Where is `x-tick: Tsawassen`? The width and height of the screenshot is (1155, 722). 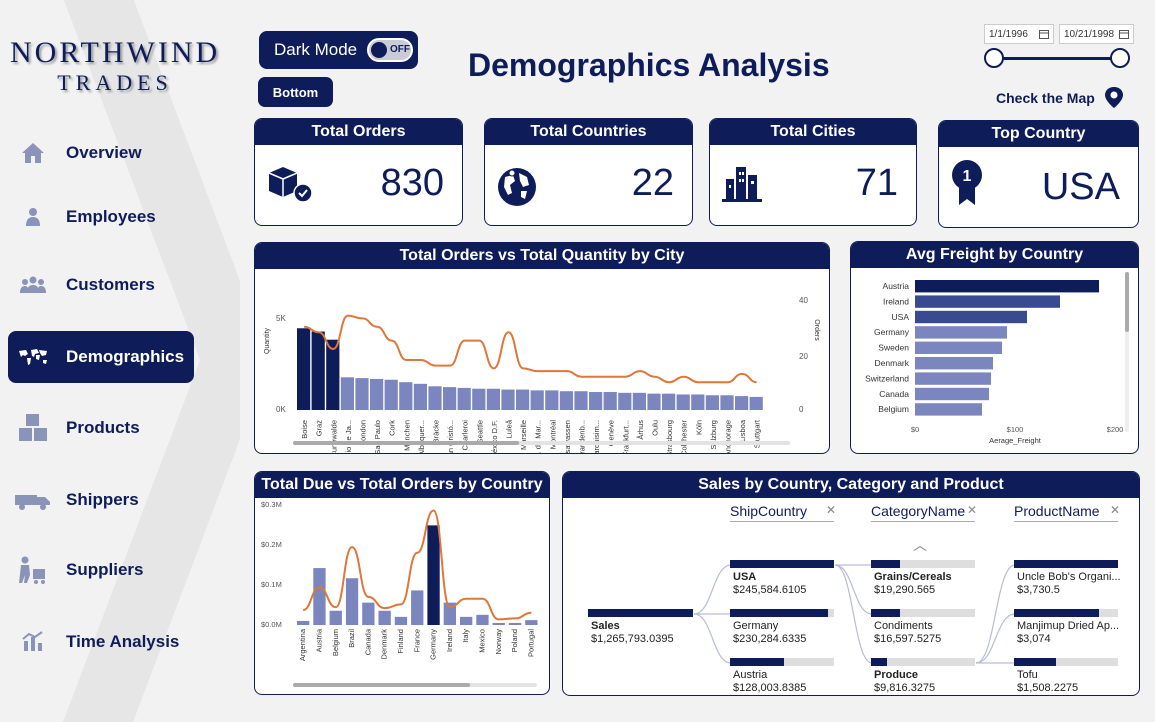
x-tick: Tsawassen is located at coordinates (567, 437).